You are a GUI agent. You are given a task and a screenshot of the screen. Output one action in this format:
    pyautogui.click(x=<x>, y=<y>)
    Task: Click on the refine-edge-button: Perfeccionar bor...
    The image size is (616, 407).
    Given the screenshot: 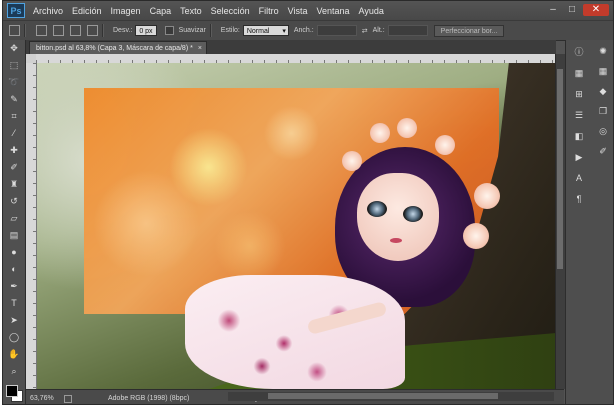 What is the action you would take?
    pyautogui.click(x=469, y=30)
    